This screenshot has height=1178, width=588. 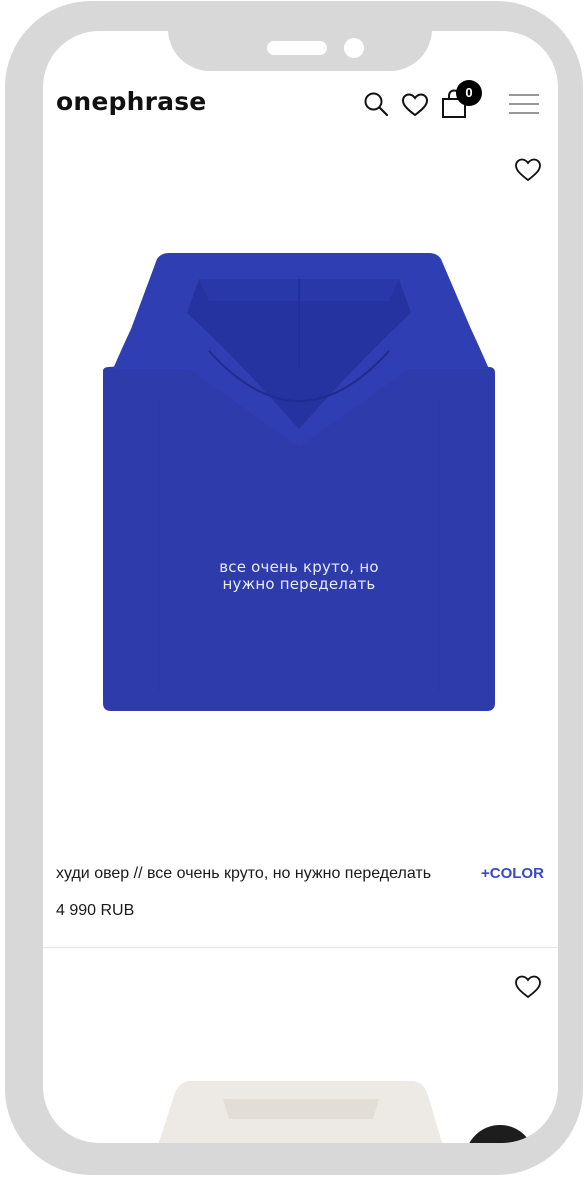 I want to click on card-divider, so click(x=300, y=947).